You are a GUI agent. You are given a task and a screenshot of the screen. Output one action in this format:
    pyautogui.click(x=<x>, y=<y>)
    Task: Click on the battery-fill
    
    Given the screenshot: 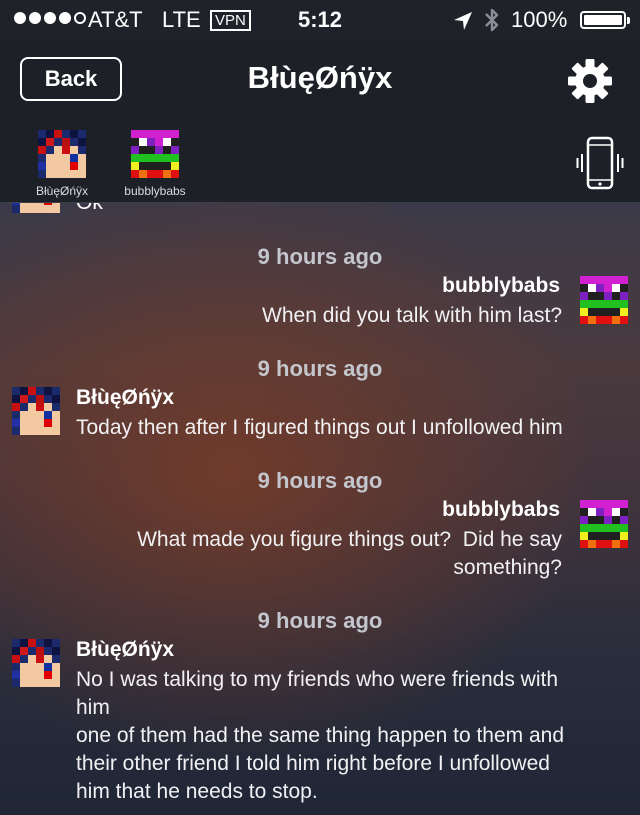 What is the action you would take?
    pyautogui.click(x=603, y=20)
    